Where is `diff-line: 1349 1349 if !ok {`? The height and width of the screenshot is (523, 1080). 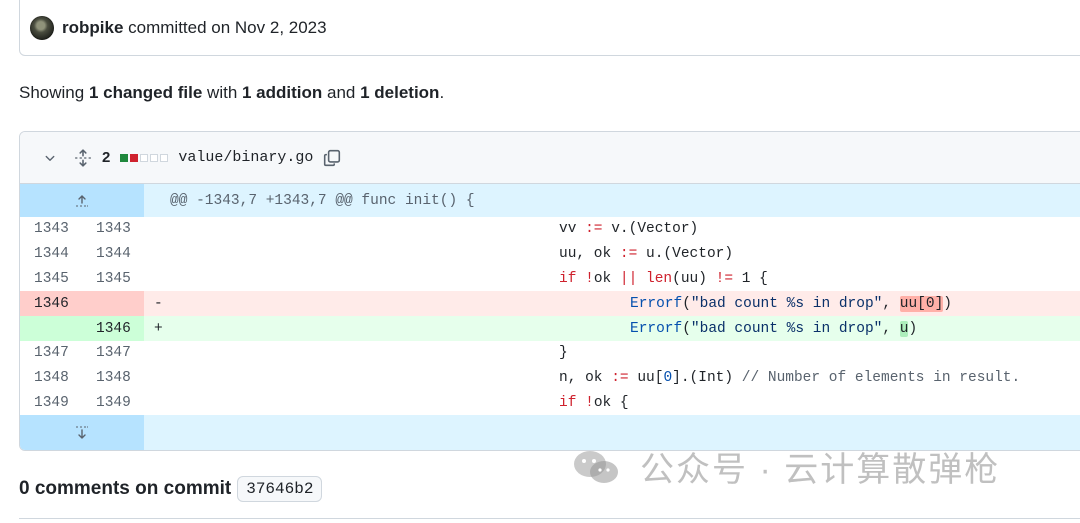 diff-line: 1349 1349 if !ok { is located at coordinates (550, 403).